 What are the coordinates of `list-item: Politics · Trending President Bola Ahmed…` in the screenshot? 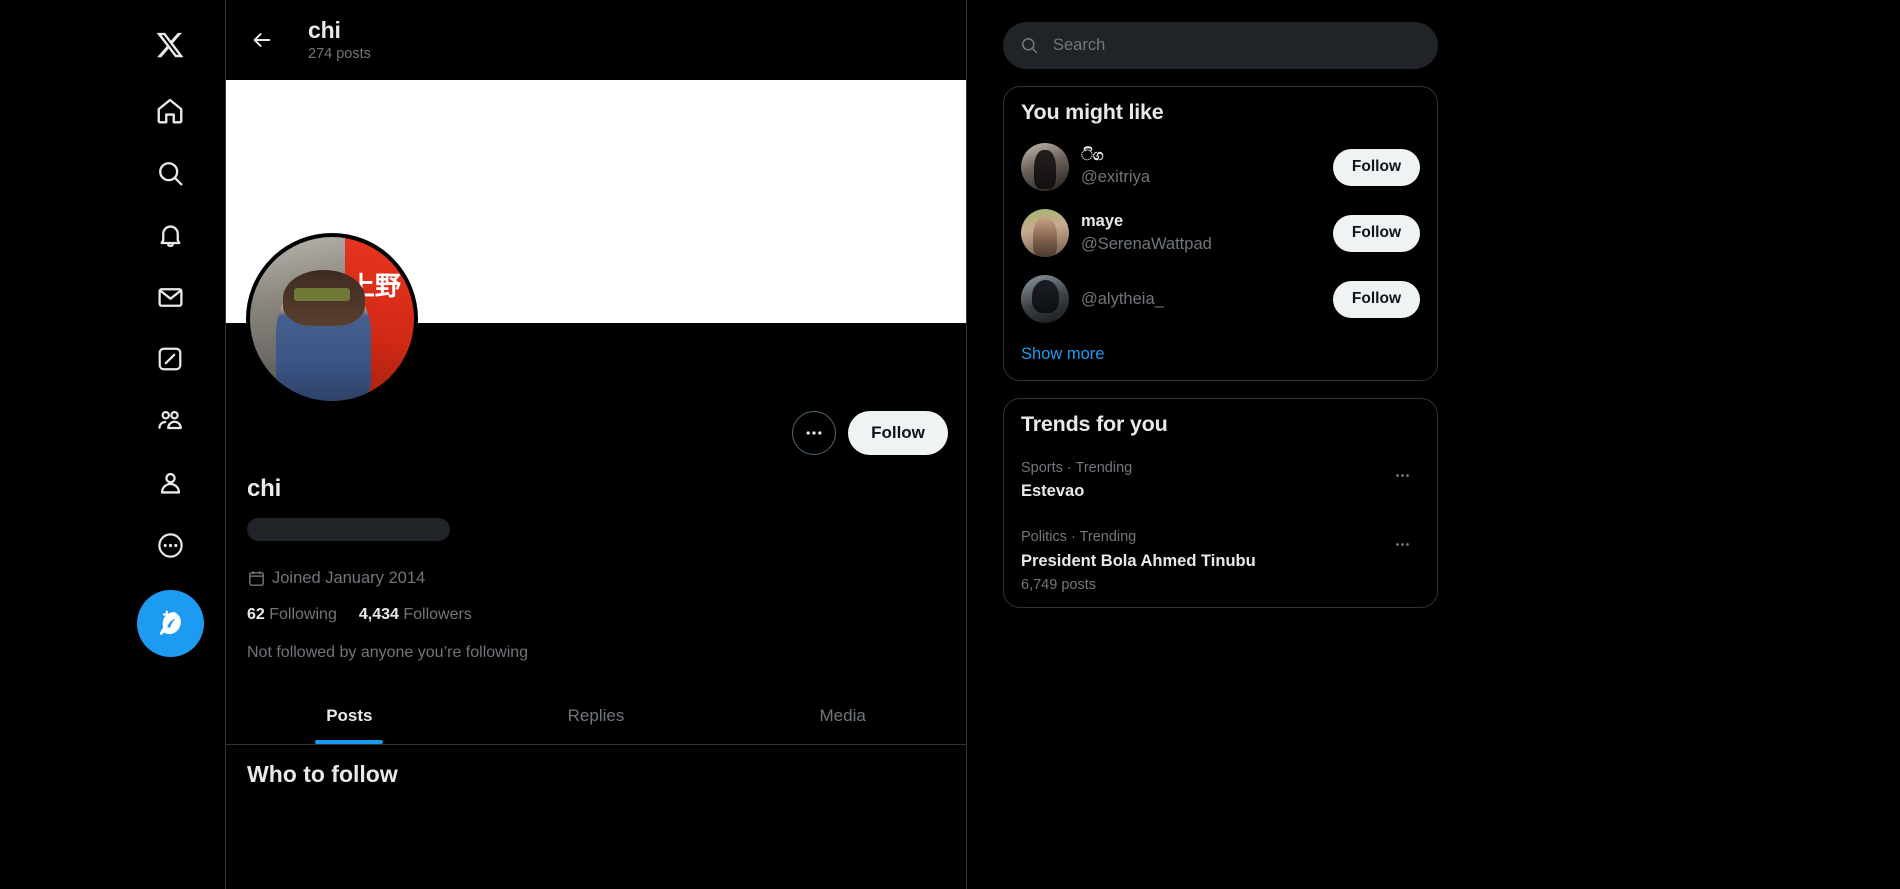 It's located at (1220, 561).